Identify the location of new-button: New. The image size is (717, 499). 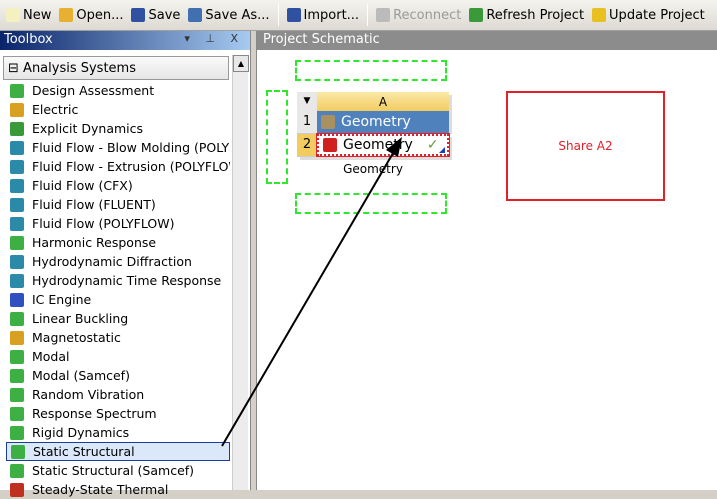
(28, 15).